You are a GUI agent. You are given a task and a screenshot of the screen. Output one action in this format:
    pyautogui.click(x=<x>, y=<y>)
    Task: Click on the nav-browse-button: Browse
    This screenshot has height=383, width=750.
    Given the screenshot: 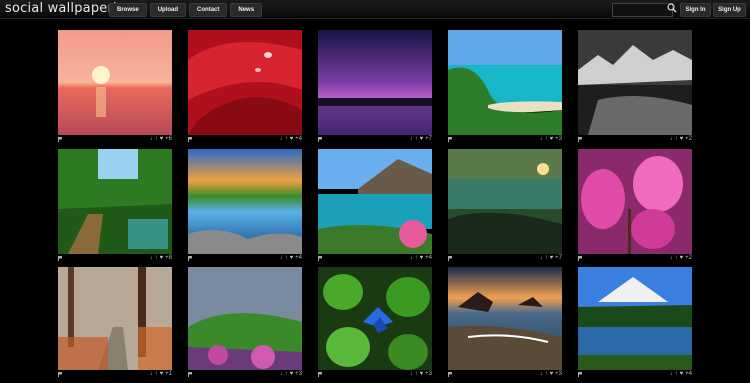 What is the action you would take?
    pyautogui.click(x=128, y=10)
    